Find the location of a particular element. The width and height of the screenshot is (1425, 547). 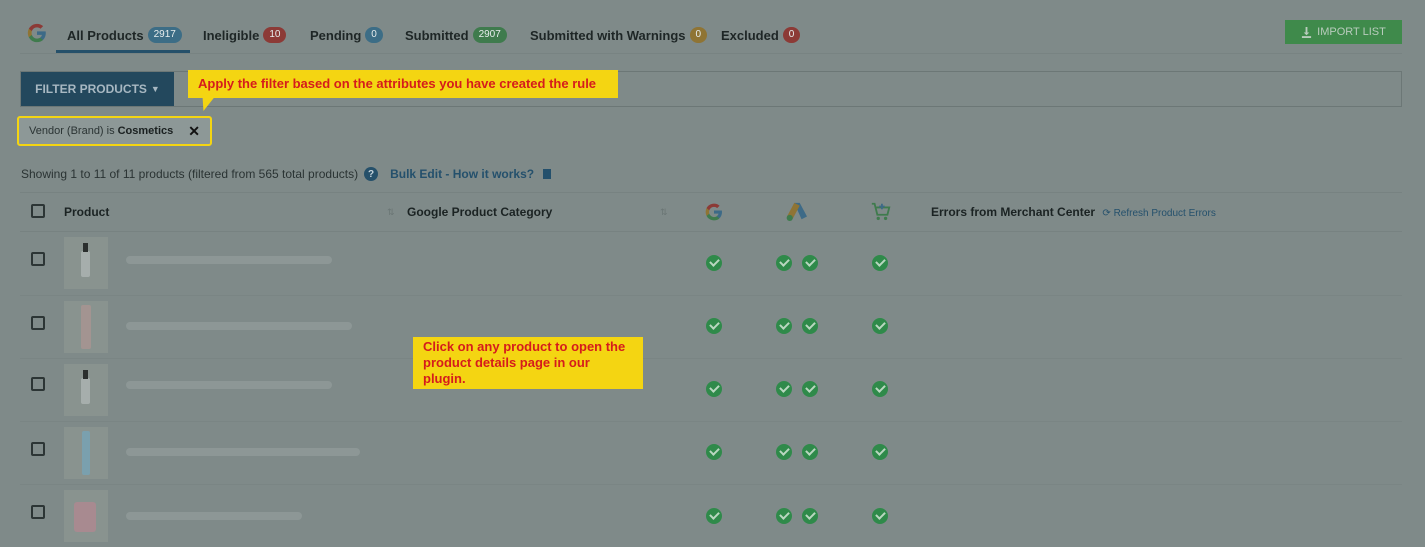

errors-header-label: Errors from Merchant Center is located at coordinates (1013, 212).